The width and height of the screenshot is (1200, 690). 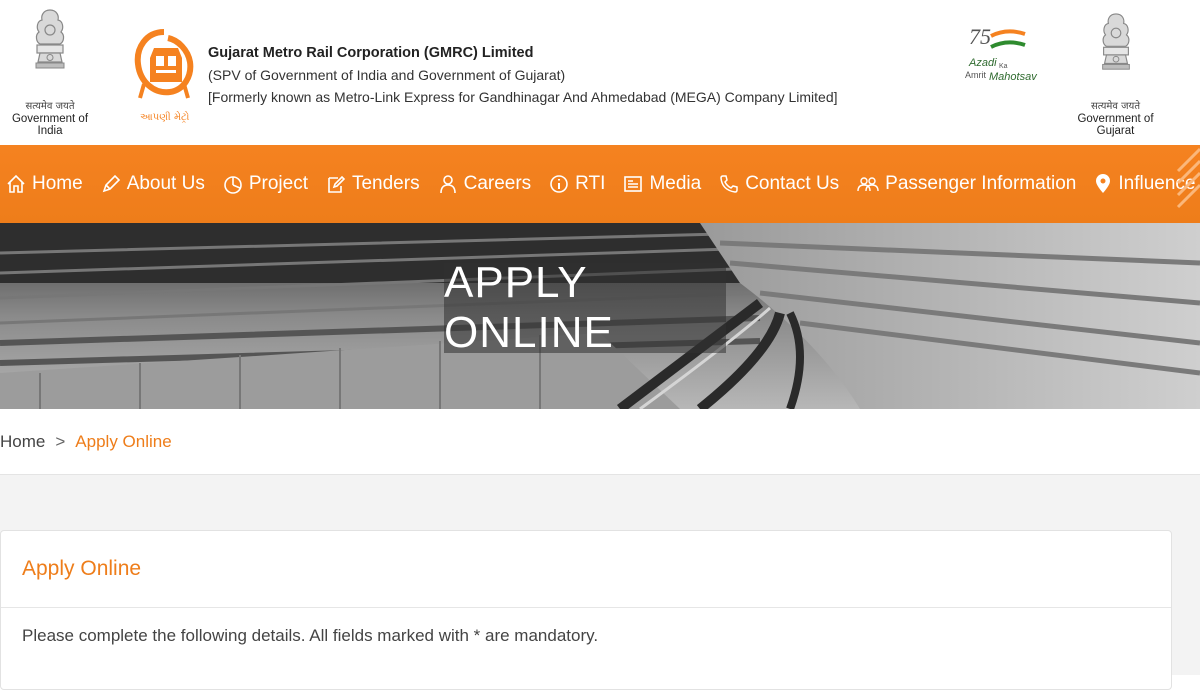 What do you see at coordinates (586, 569) in the screenshot?
I see `card-title: Apply Online` at bounding box center [586, 569].